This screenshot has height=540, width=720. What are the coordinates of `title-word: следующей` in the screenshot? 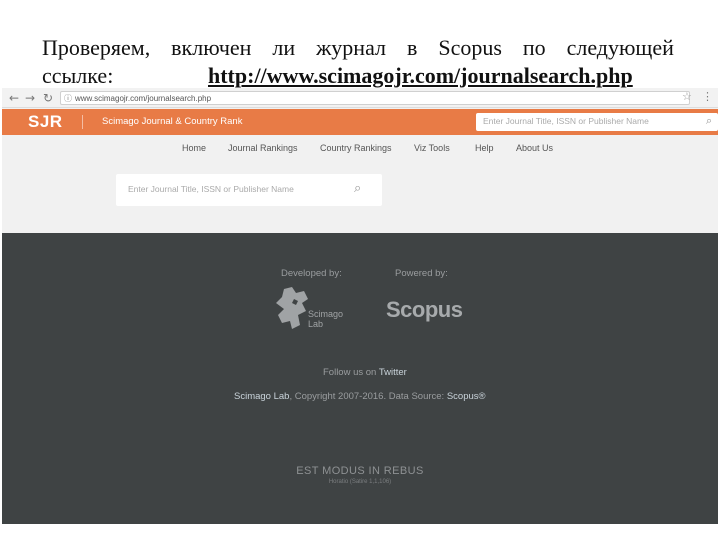 It's located at (620, 47).